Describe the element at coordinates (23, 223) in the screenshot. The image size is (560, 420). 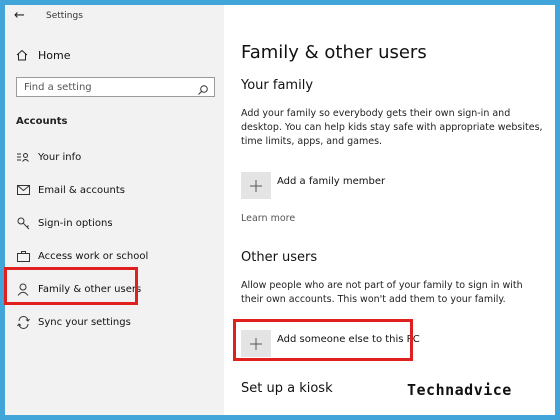
I see `key-icon` at that location.